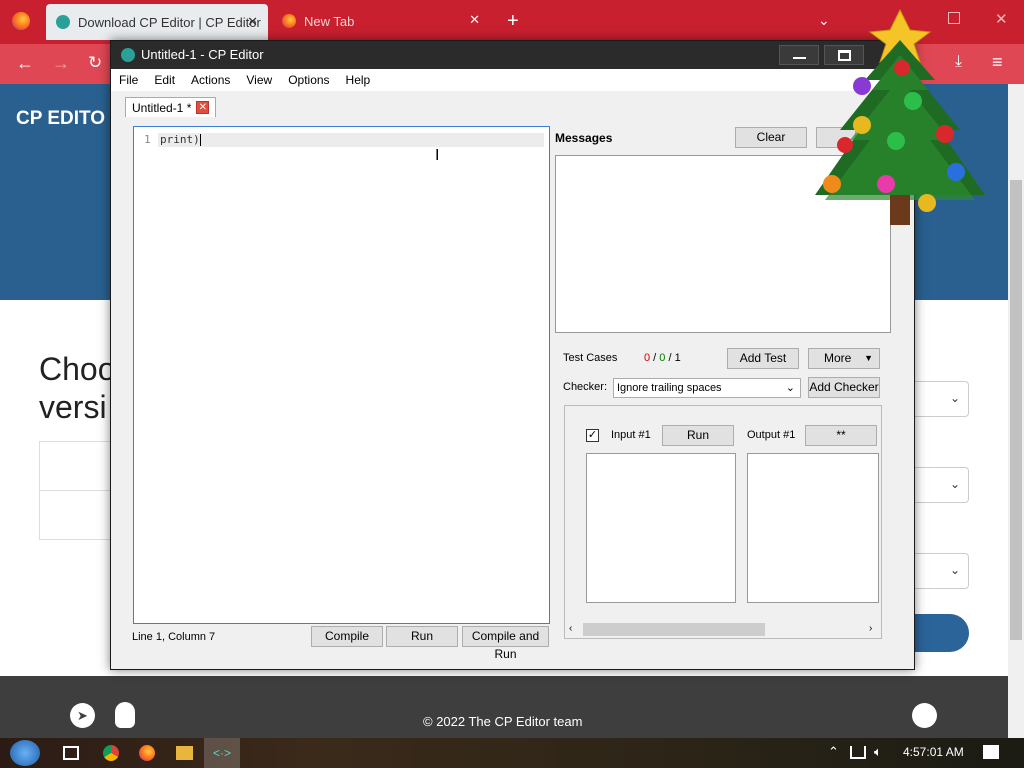  I want to click on site-card-divider, so click(76, 490).